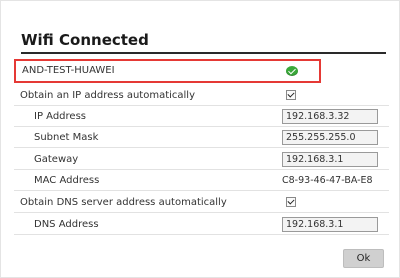 The width and height of the screenshot is (400, 278). Describe the element at coordinates (167, 71) in the screenshot. I see `ssid-row: AND-TEST-HUAWEI` at that location.